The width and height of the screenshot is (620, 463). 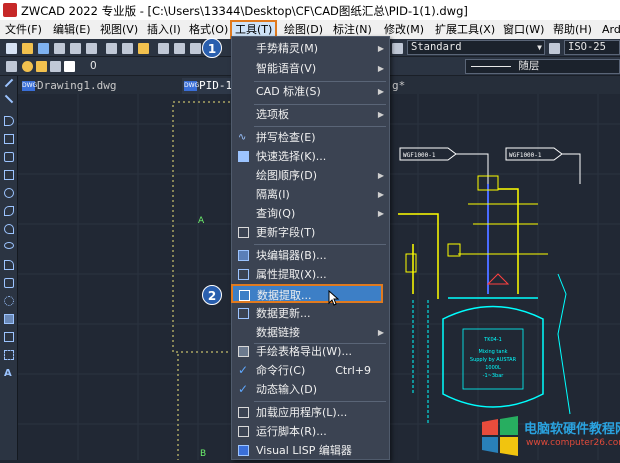 I want to click on menu-item-label: 更新字段(T), so click(x=286, y=232).